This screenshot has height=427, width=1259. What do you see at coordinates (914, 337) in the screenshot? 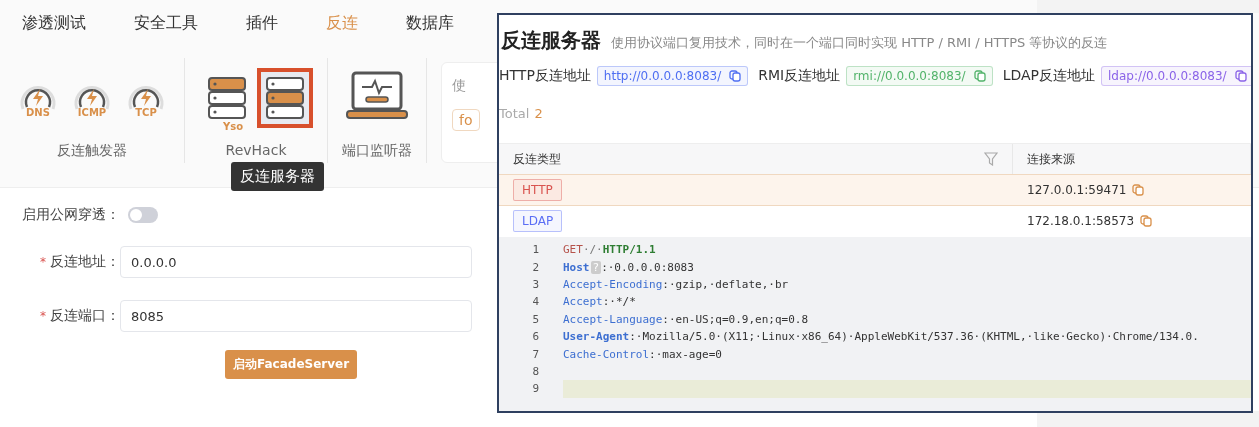
I see `header-value: :·Mozilla/5.0·(X11;·Linux·x86_64)·AppleWebKit/537.36·(KHTML,·like·Gecko)·Chrome/134.0.` at bounding box center [914, 337].